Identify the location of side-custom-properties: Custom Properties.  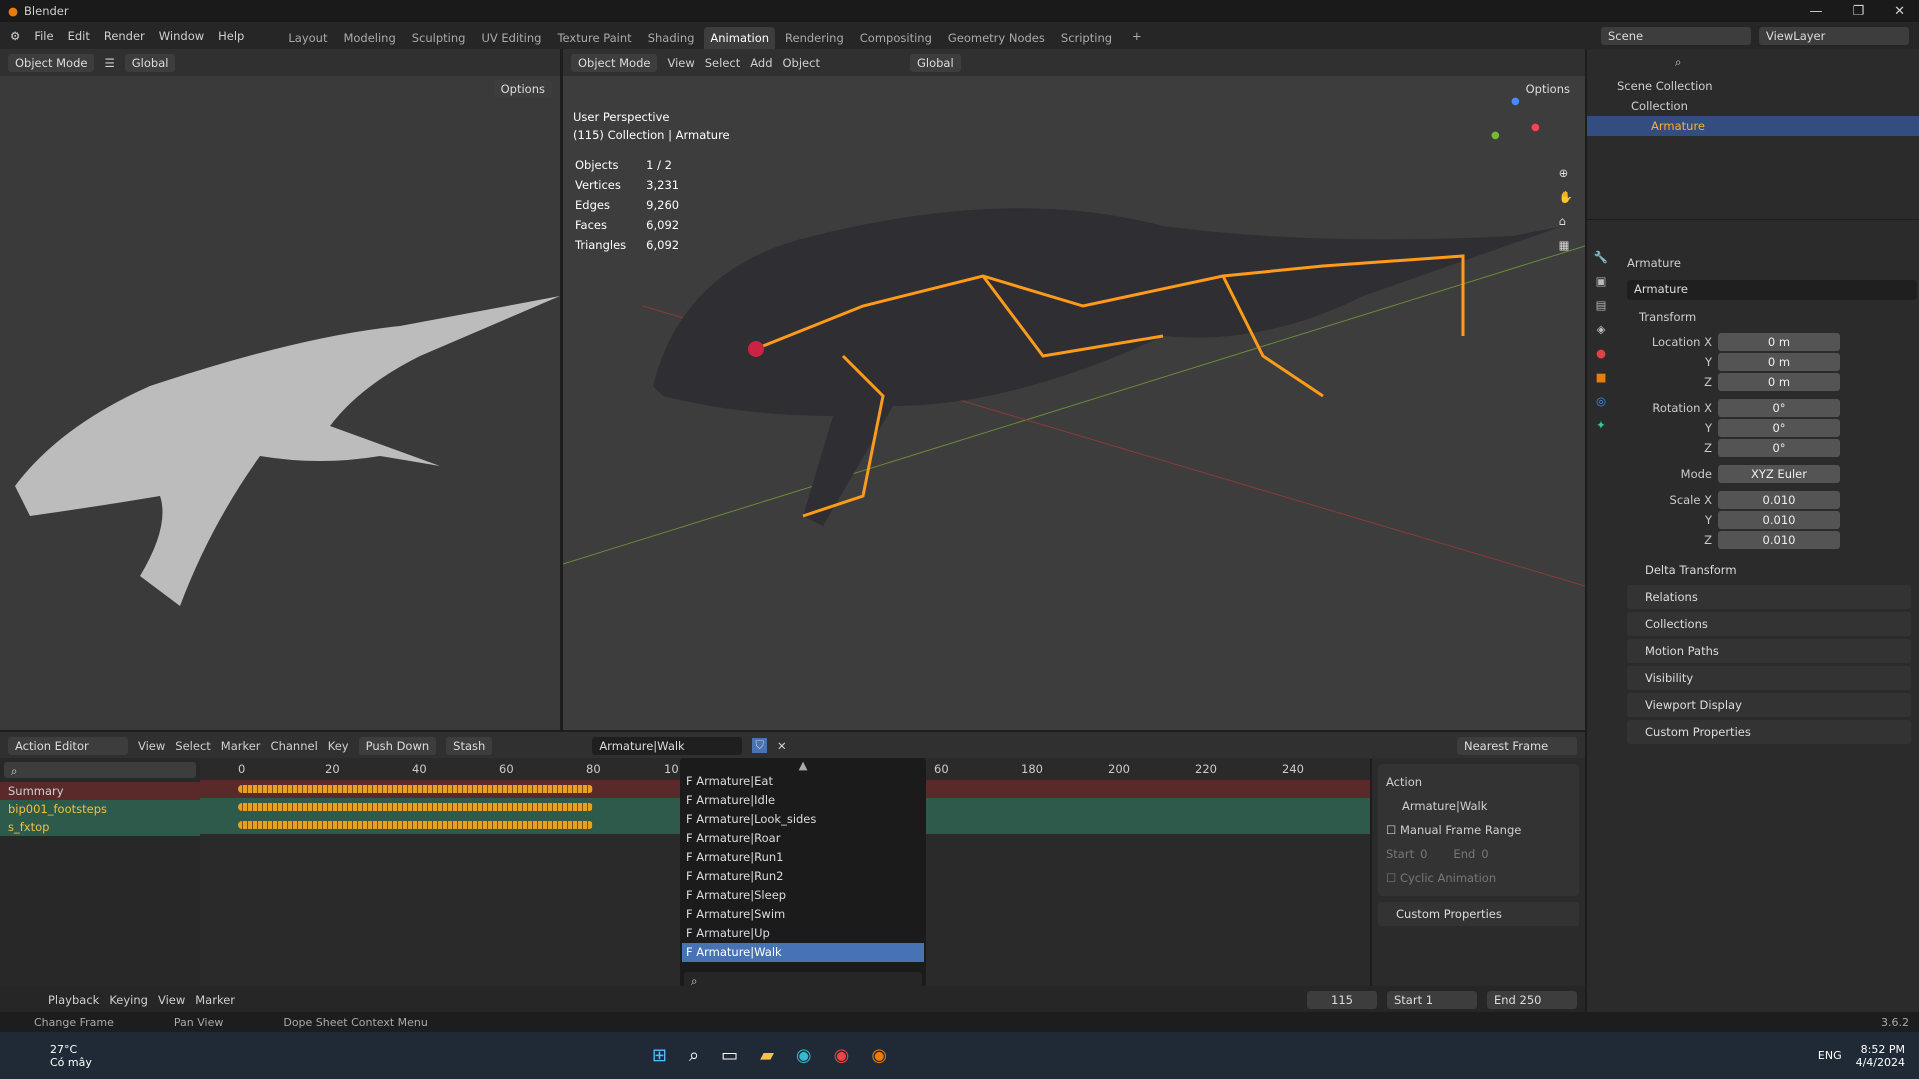
(1478, 914).